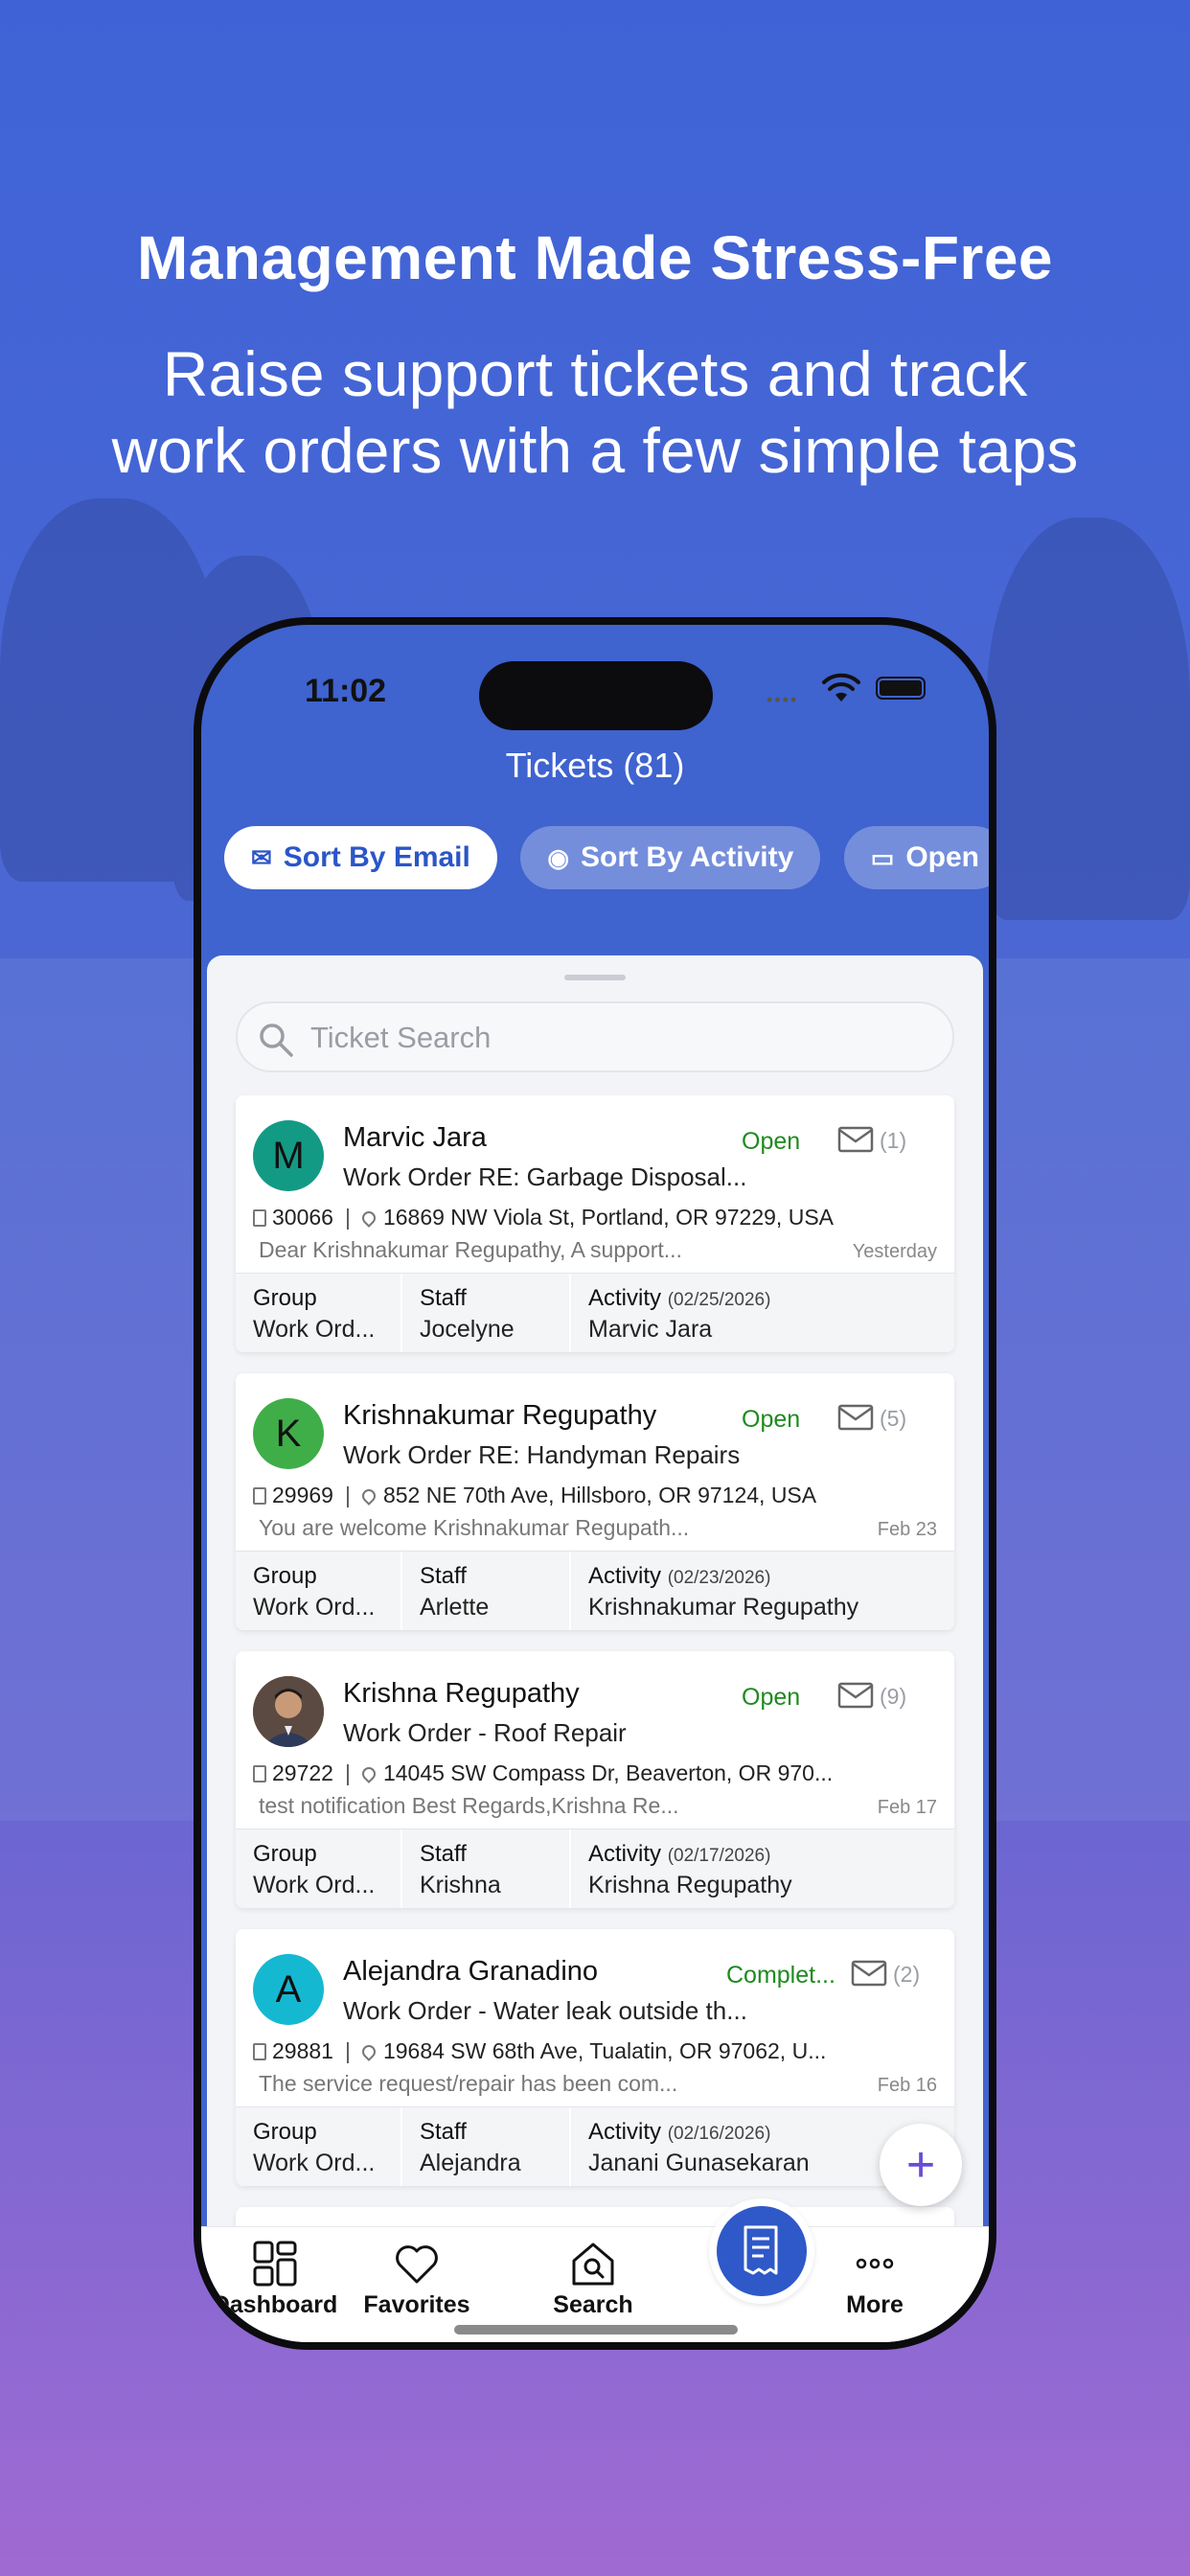 This screenshot has width=1190, height=2576. I want to click on ticket-date: Feb 16, so click(907, 2085).